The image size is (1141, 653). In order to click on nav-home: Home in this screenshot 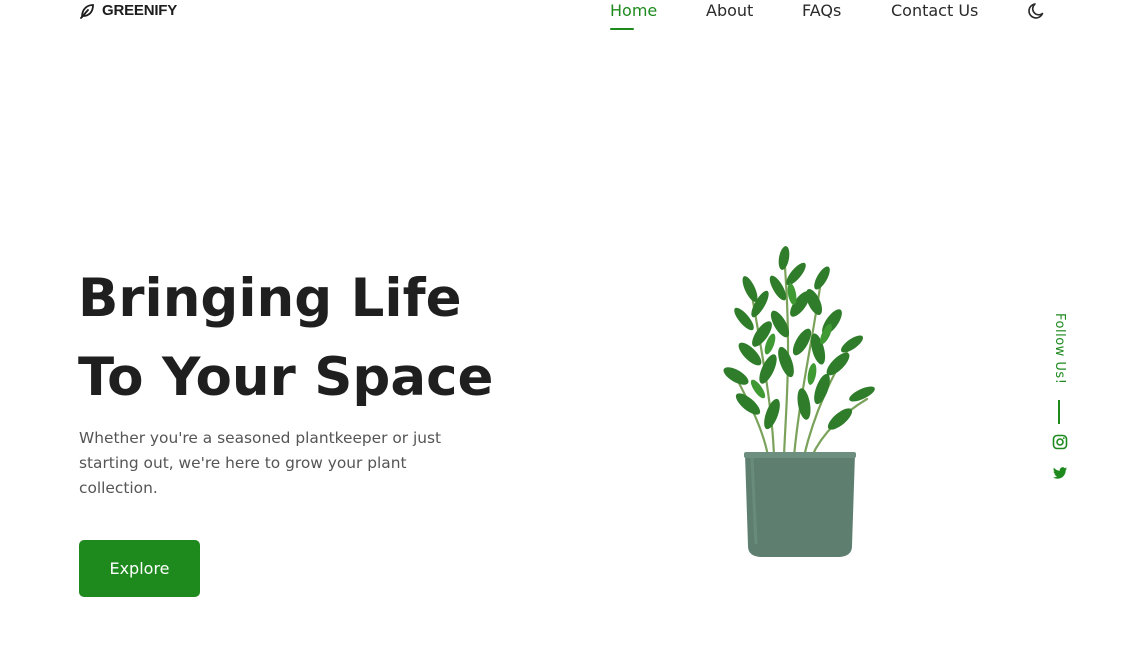, I will do `click(633, 11)`.